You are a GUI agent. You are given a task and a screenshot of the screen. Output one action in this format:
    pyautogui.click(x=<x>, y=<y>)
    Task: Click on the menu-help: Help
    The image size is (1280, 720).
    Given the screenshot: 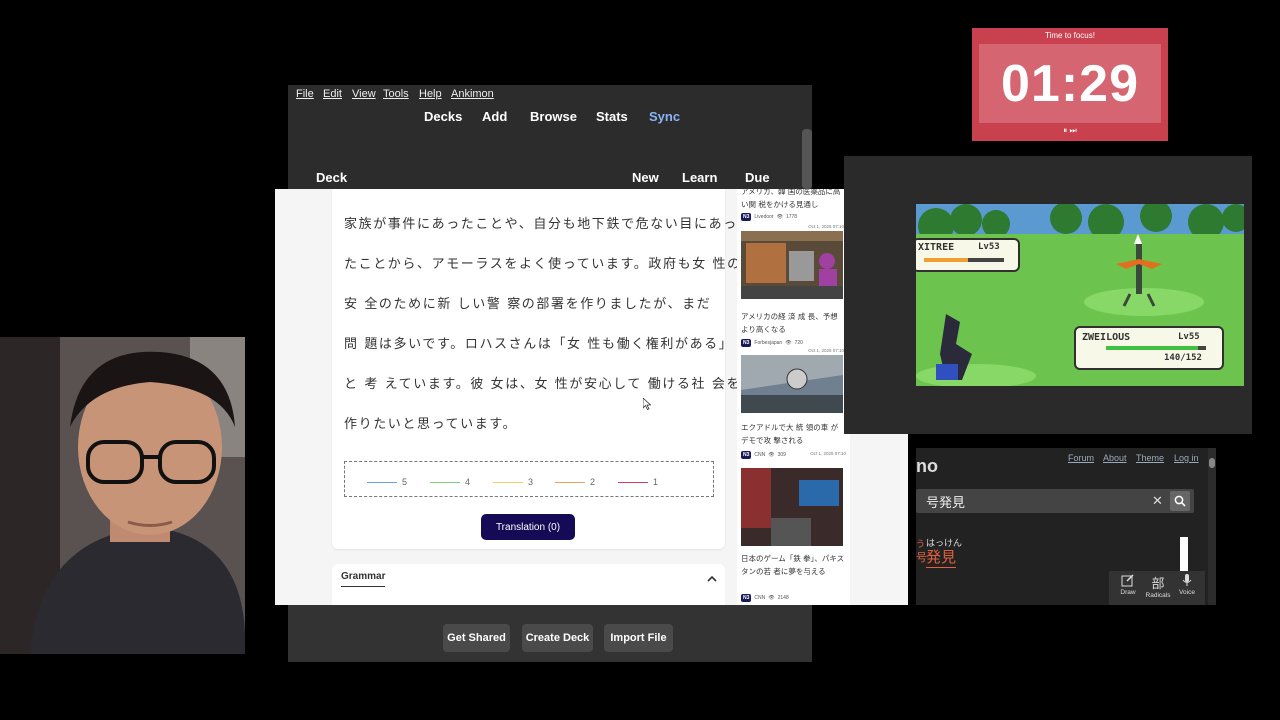 What is the action you would take?
    pyautogui.click(x=430, y=94)
    